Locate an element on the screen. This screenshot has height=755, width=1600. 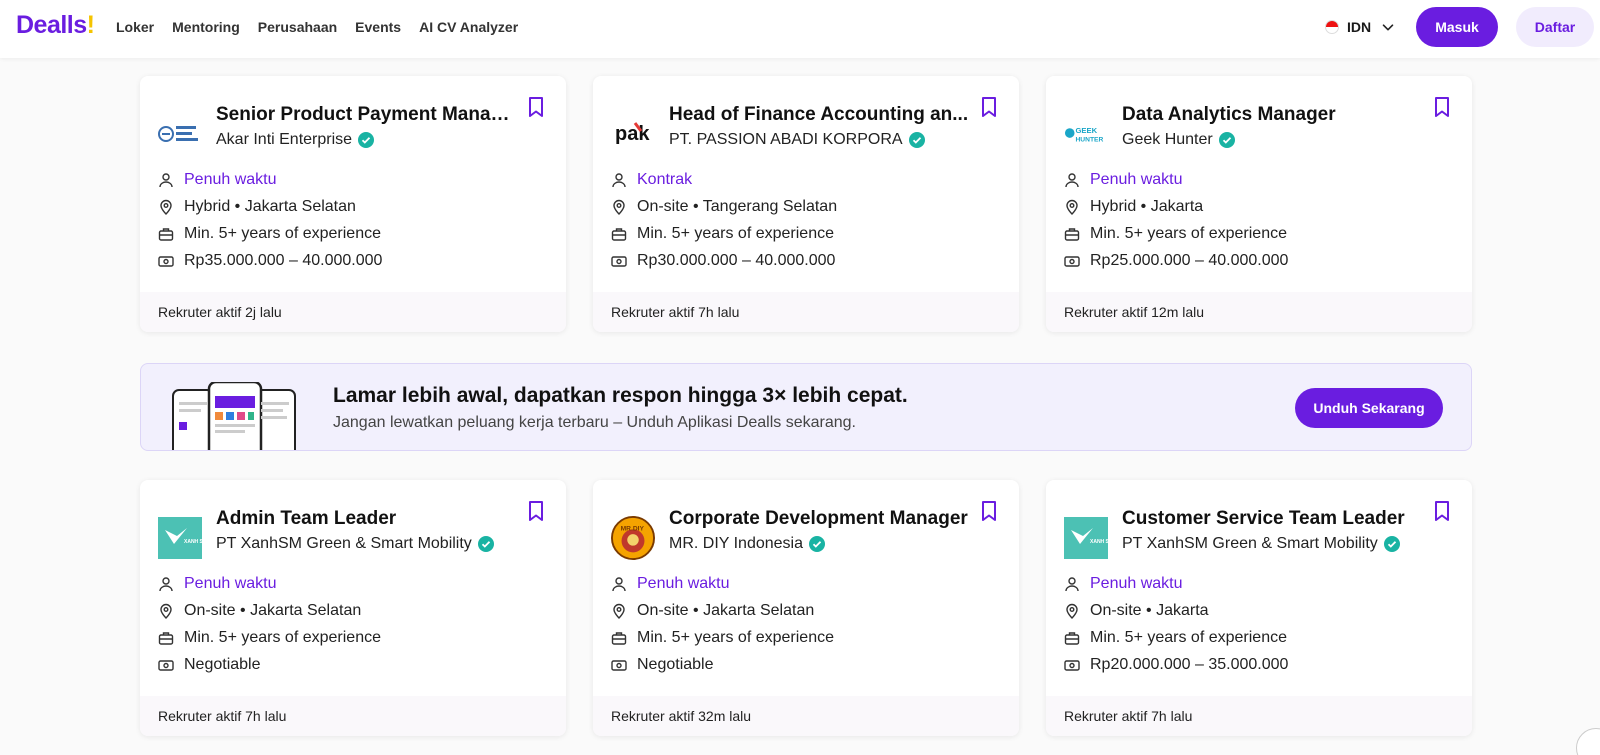
nav-mentoring: Mentoring is located at coordinates (206, 27).